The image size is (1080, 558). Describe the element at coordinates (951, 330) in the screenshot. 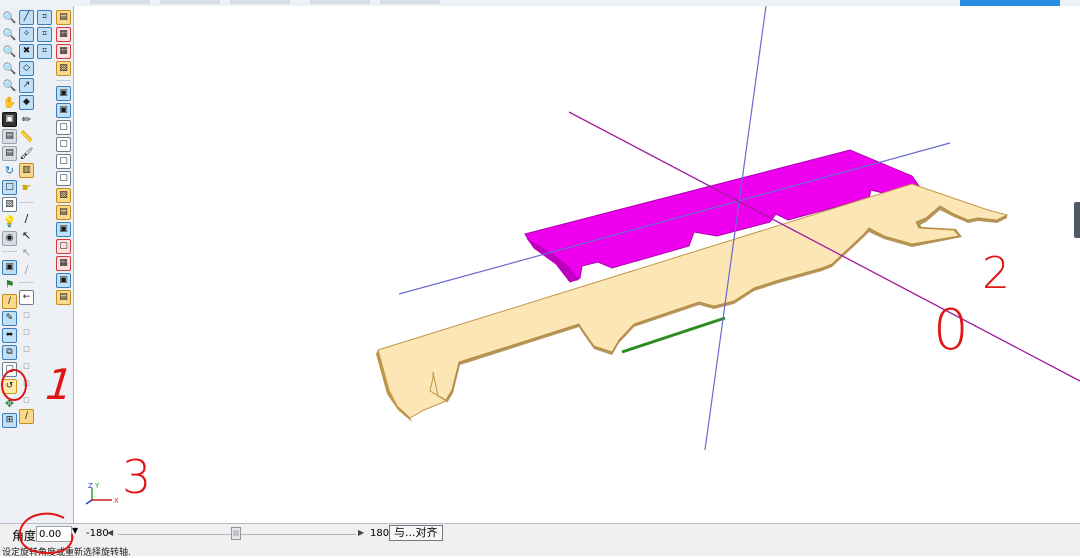

I see `annotation-zero: 0` at that location.